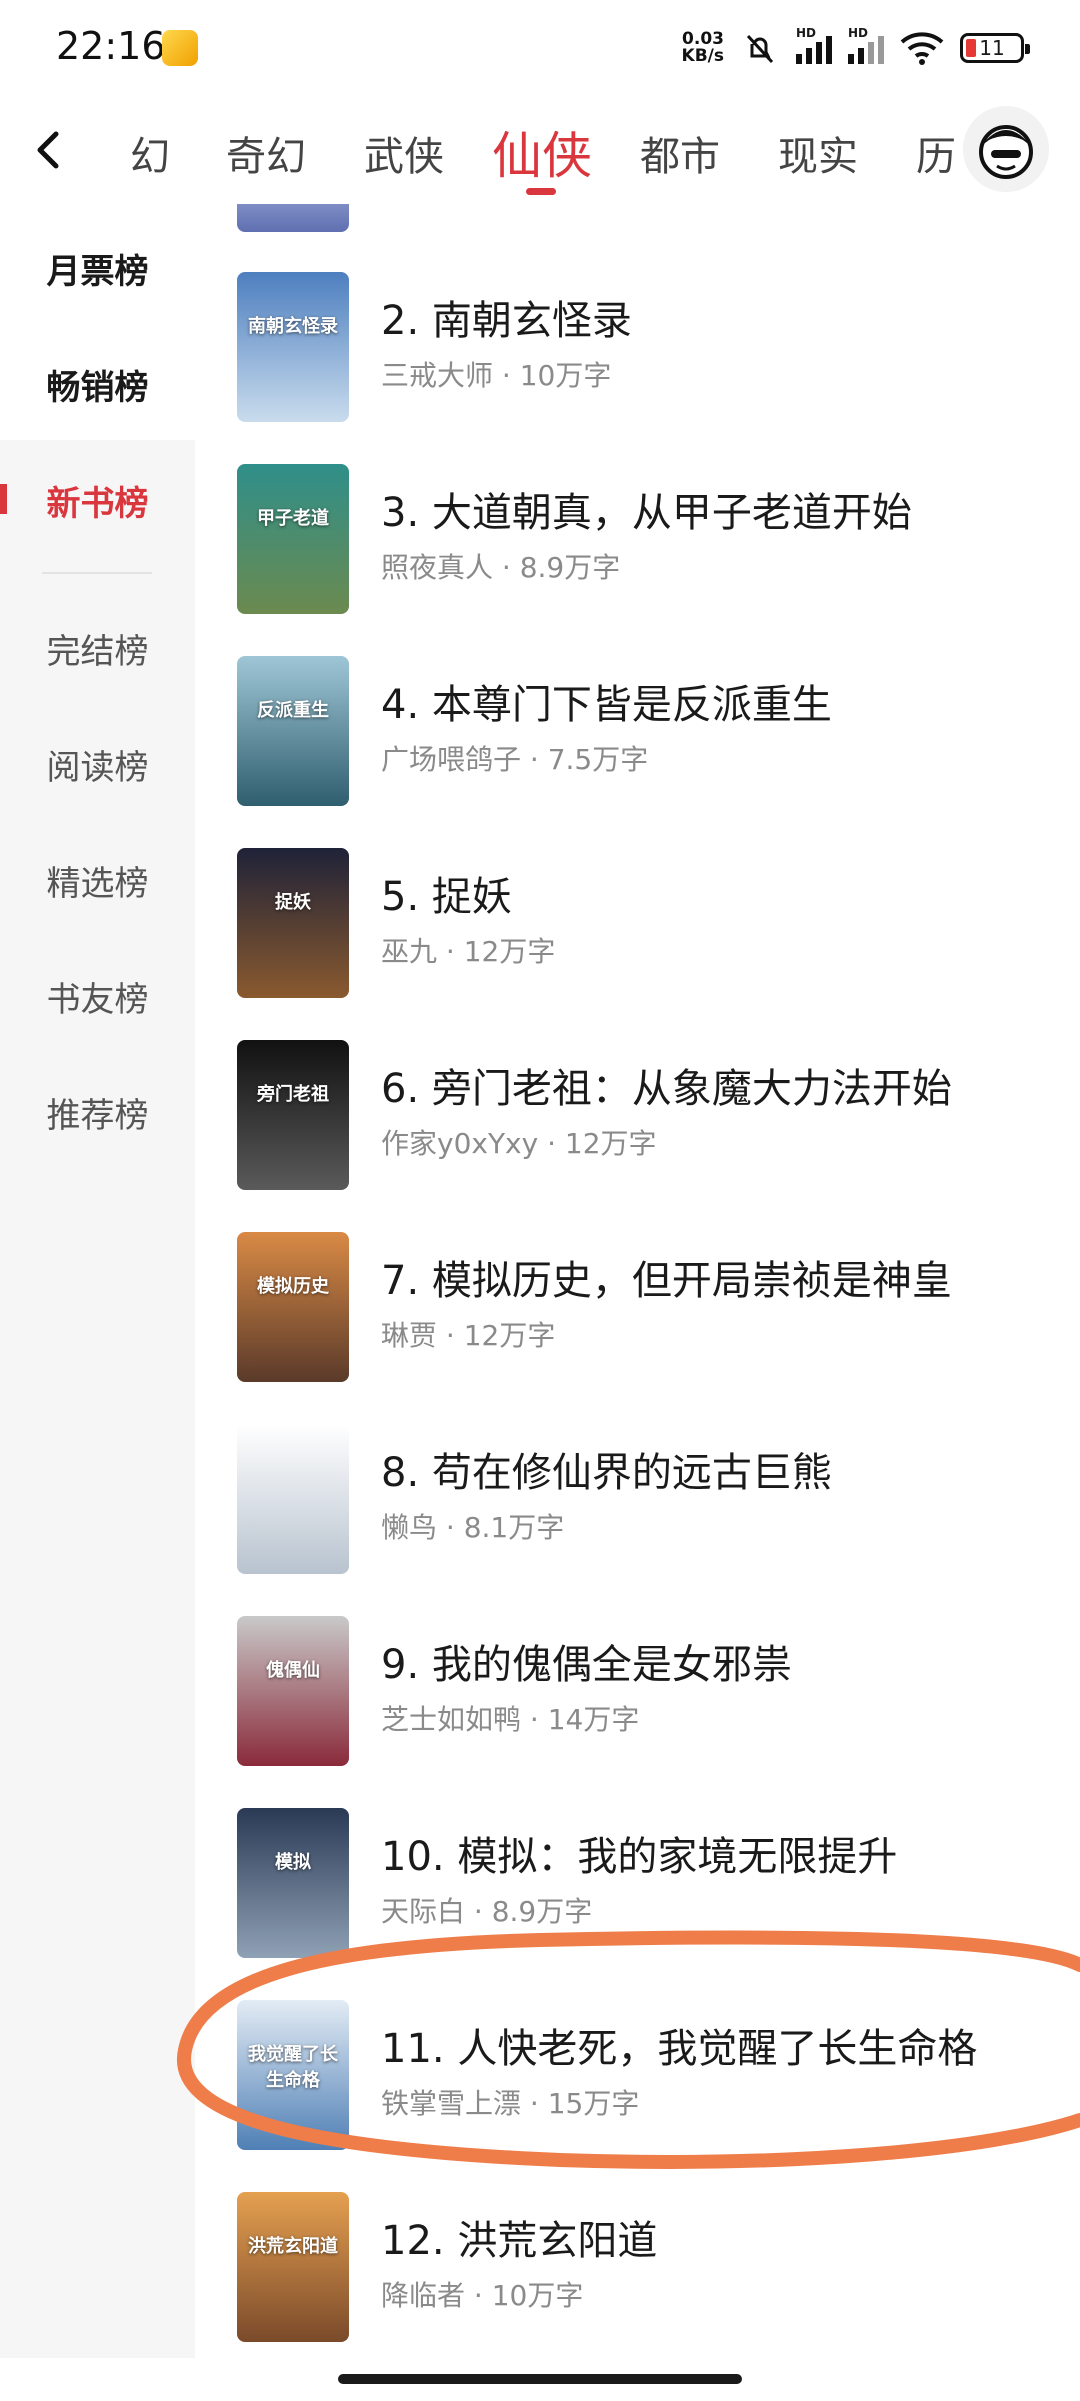 Image resolution: width=1080 pixels, height=2401 pixels. I want to click on book-title: 11. 人快老死，我觉醒了长生命格, so click(679, 2045).